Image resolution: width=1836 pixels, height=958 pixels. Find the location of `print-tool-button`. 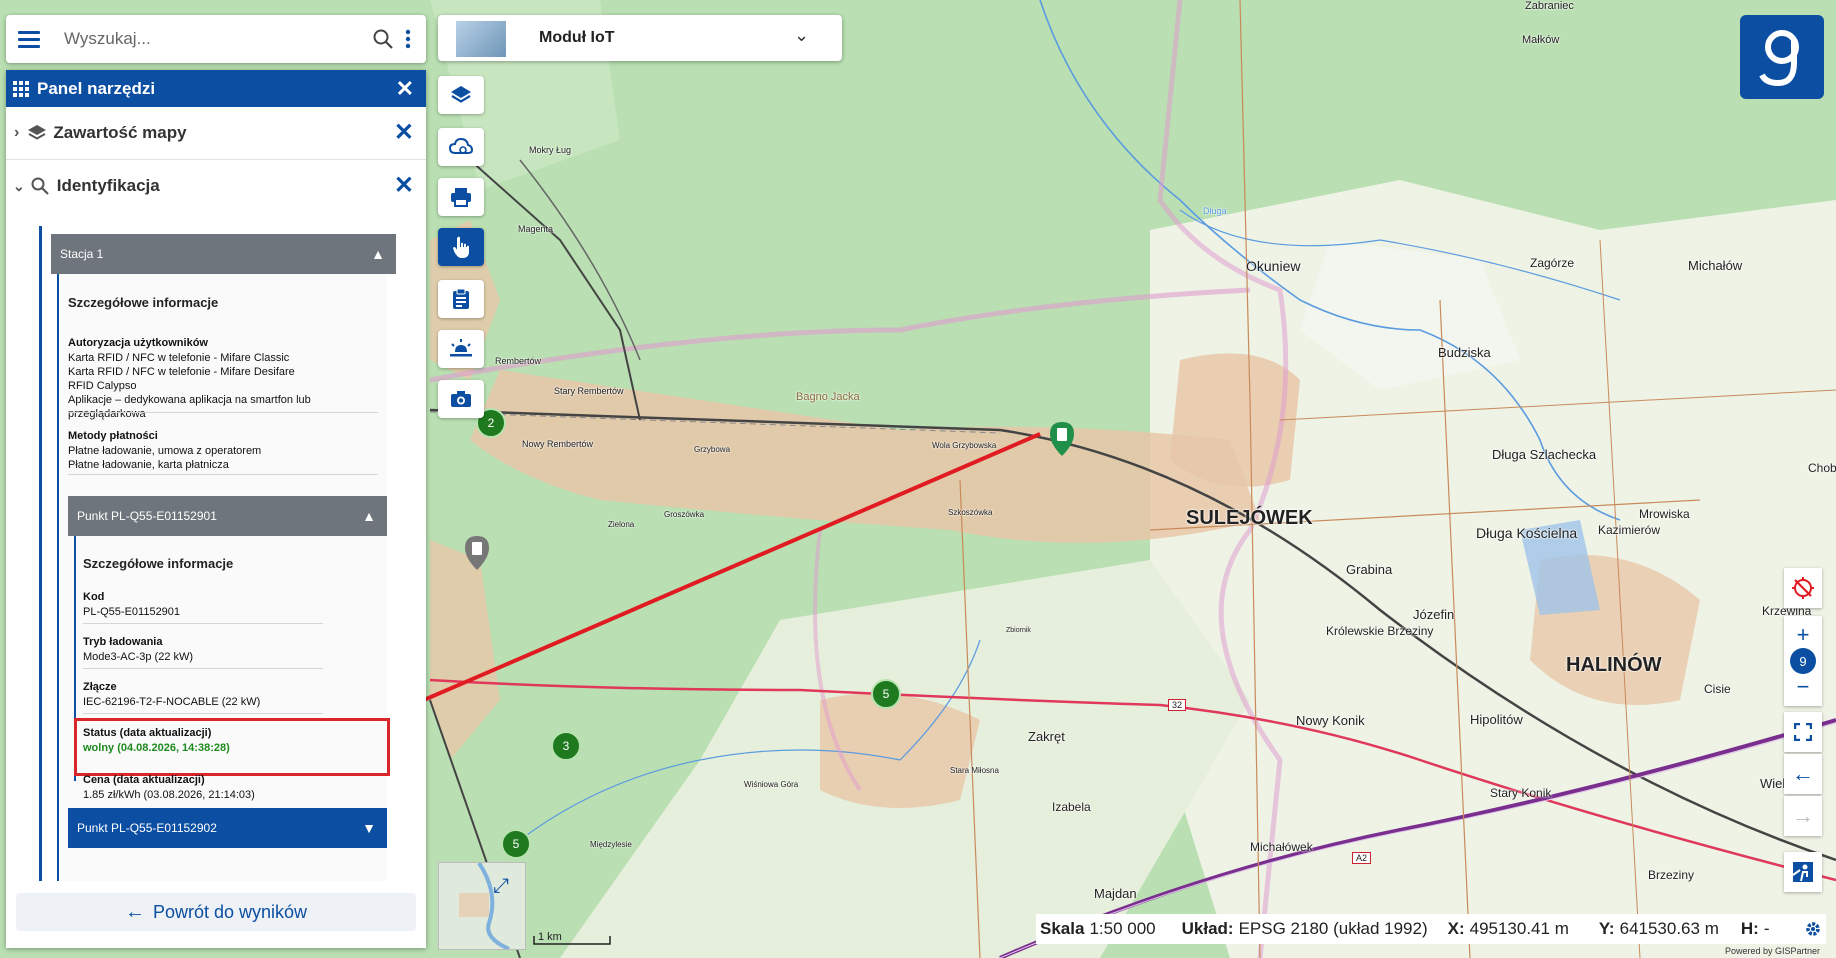

print-tool-button is located at coordinates (461, 197).